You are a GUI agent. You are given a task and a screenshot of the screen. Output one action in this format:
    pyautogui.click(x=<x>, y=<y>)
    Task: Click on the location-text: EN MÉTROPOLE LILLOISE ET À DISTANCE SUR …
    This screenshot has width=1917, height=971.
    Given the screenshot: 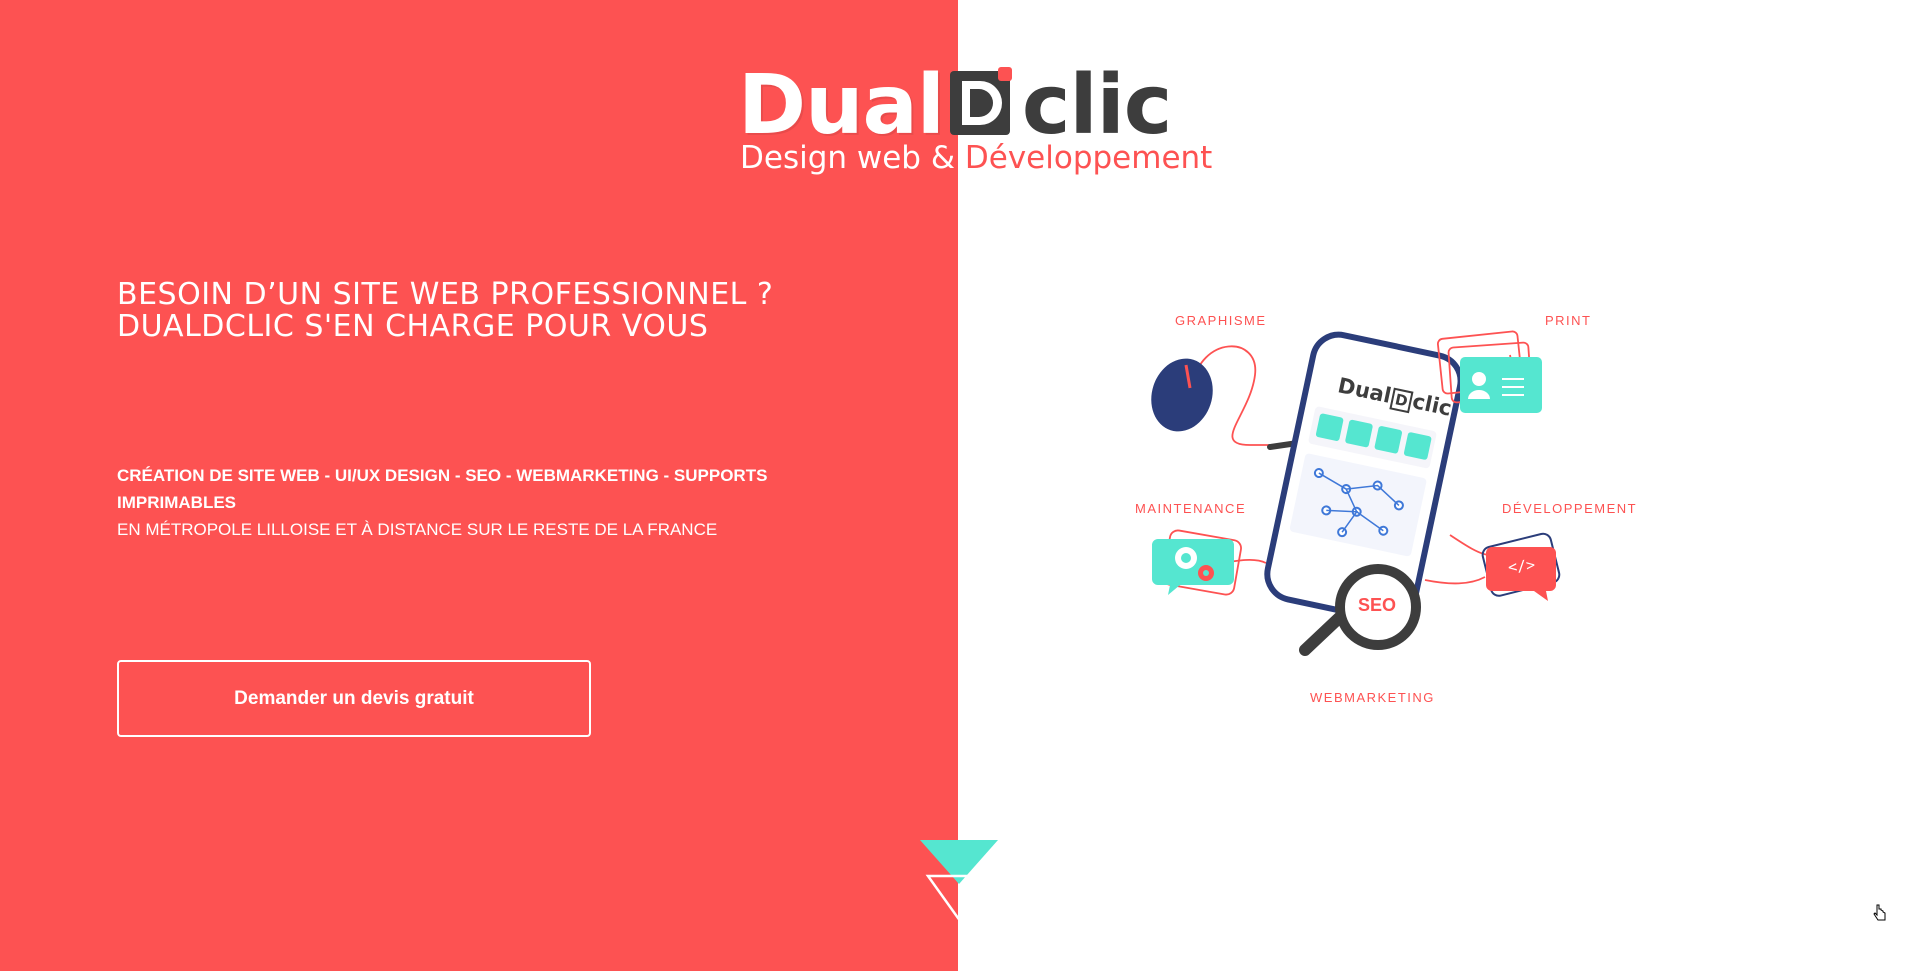 What is the action you would take?
    pyautogui.click(x=417, y=529)
    